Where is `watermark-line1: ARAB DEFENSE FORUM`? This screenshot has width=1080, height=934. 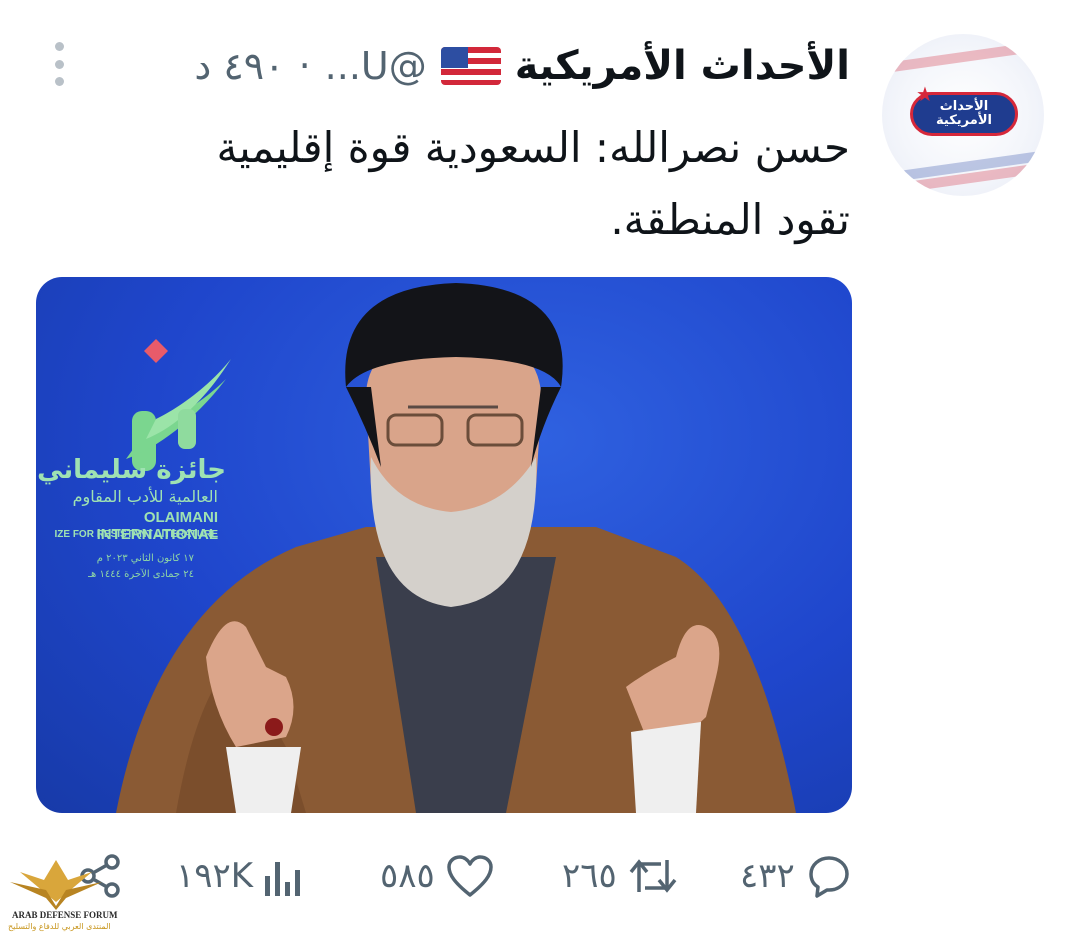
watermark-line1: ARAB DEFENSE FORUM is located at coordinates (65, 915).